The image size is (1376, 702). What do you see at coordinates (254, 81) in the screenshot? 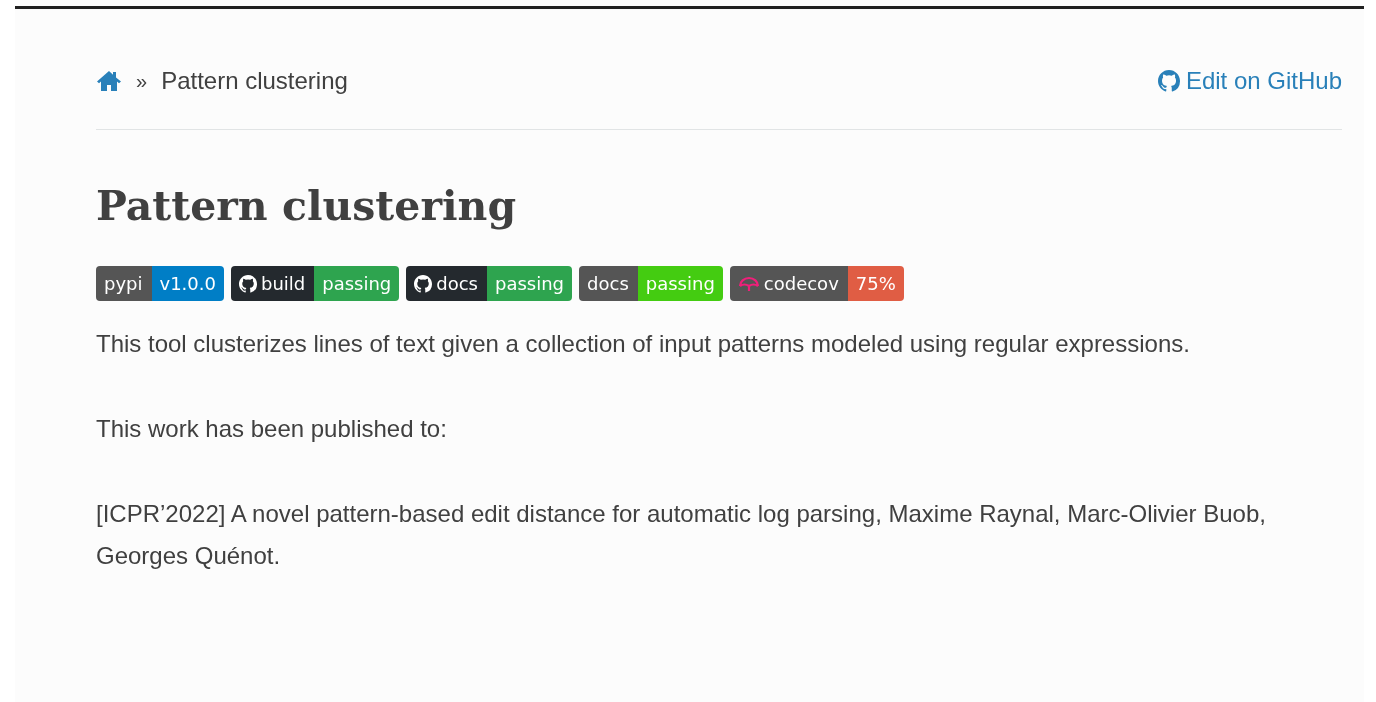
I see `breadcrumb-current: Pattern clustering` at bounding box center [254, 81].